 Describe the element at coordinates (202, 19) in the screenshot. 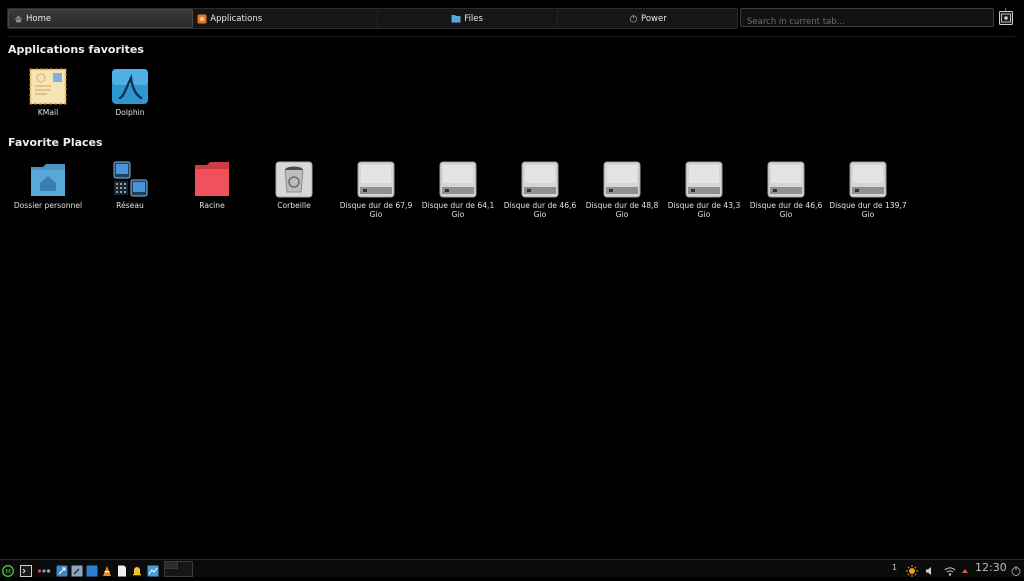

I see `applications-icon` at that location.